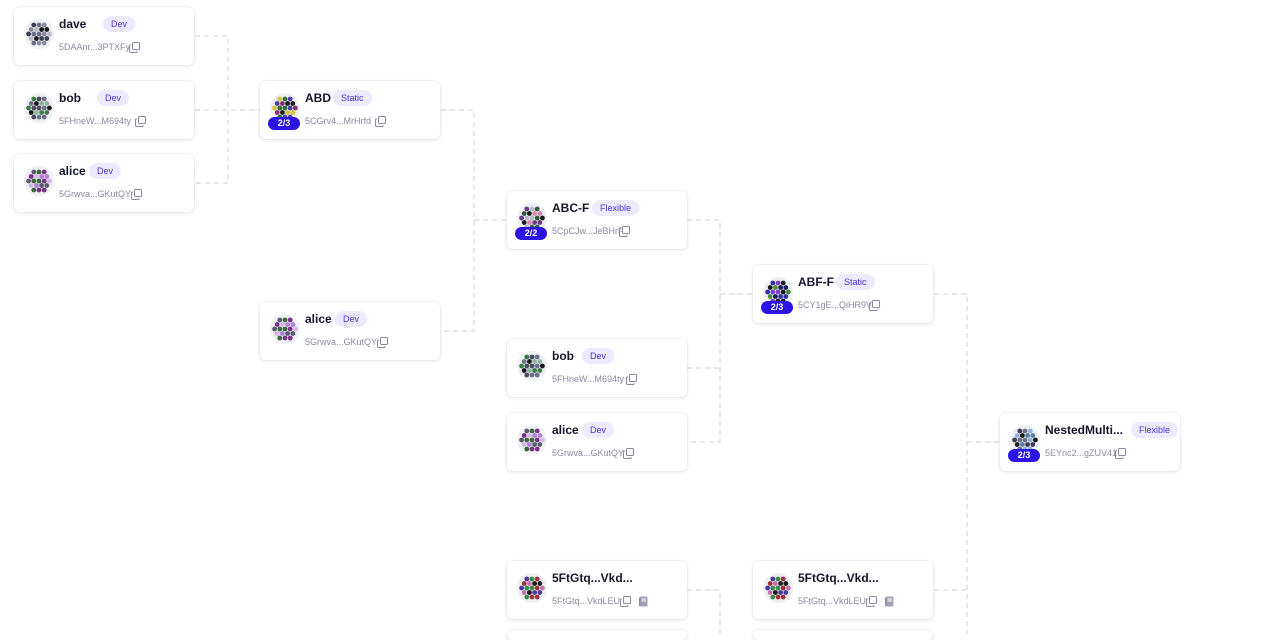  What do you see at coordinates (816, 282) in the screenshot?
I see `multisig-name: ABF-F` at bounding box center [816, 282].